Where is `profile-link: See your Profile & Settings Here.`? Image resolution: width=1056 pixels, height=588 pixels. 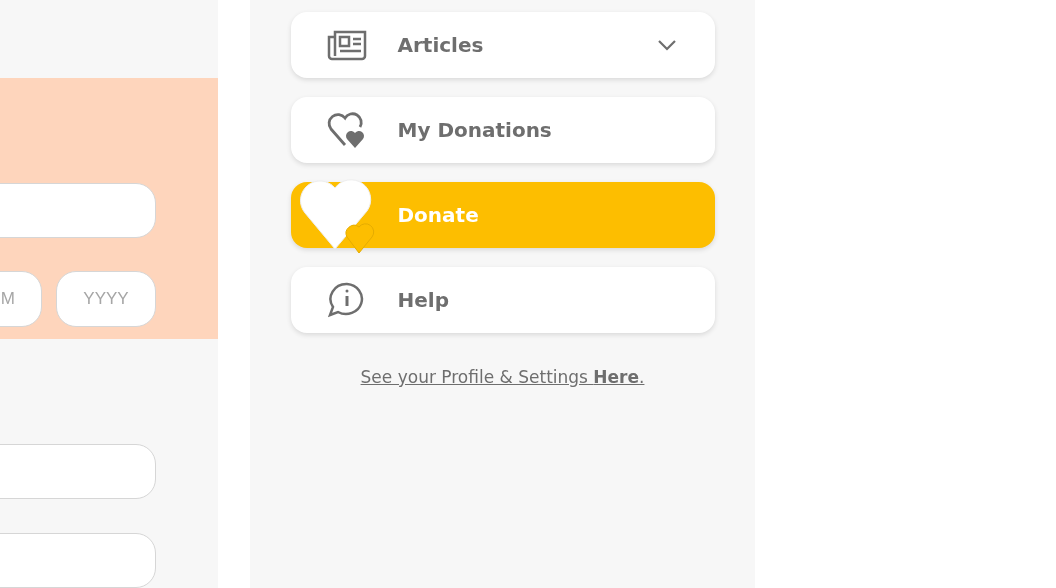 profile-link: See your Profile & Settings Here. is located at coordinates (502, 377).